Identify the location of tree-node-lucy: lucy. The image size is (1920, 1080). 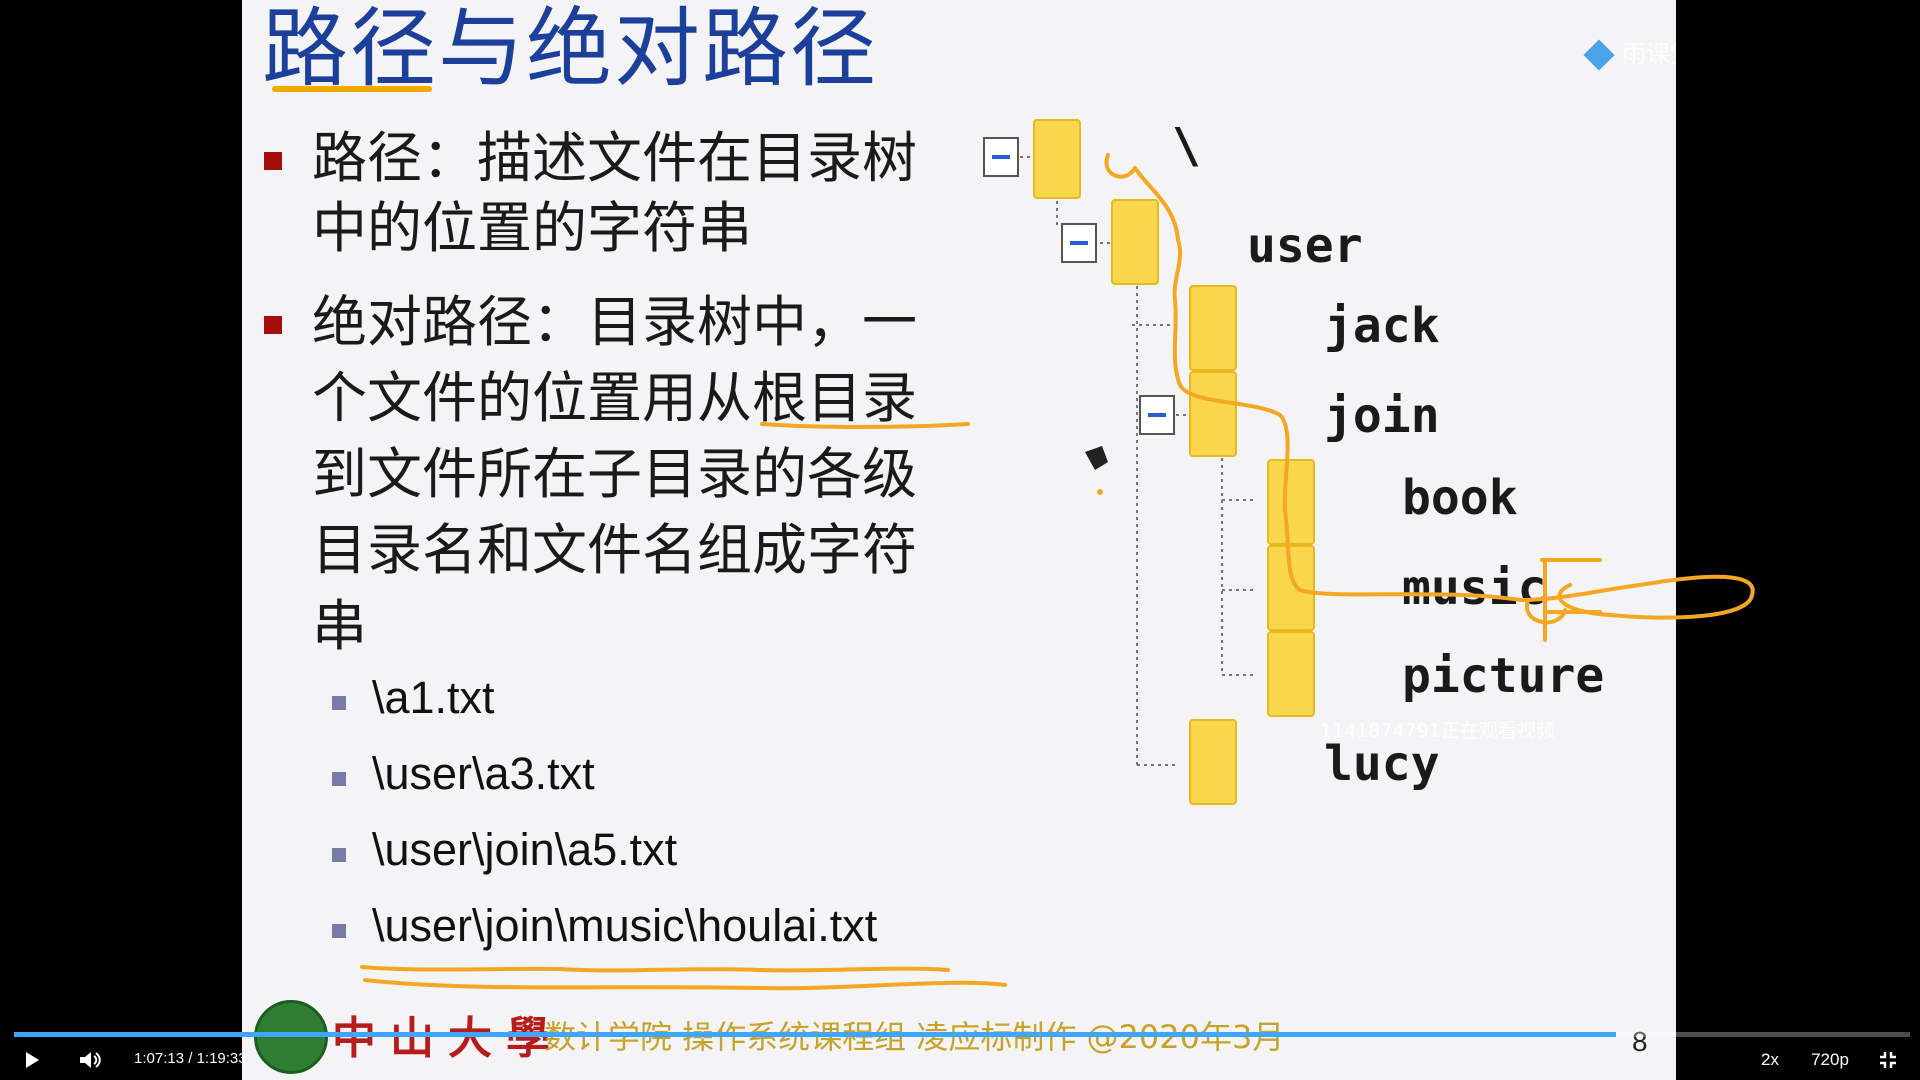
(1382, 764).